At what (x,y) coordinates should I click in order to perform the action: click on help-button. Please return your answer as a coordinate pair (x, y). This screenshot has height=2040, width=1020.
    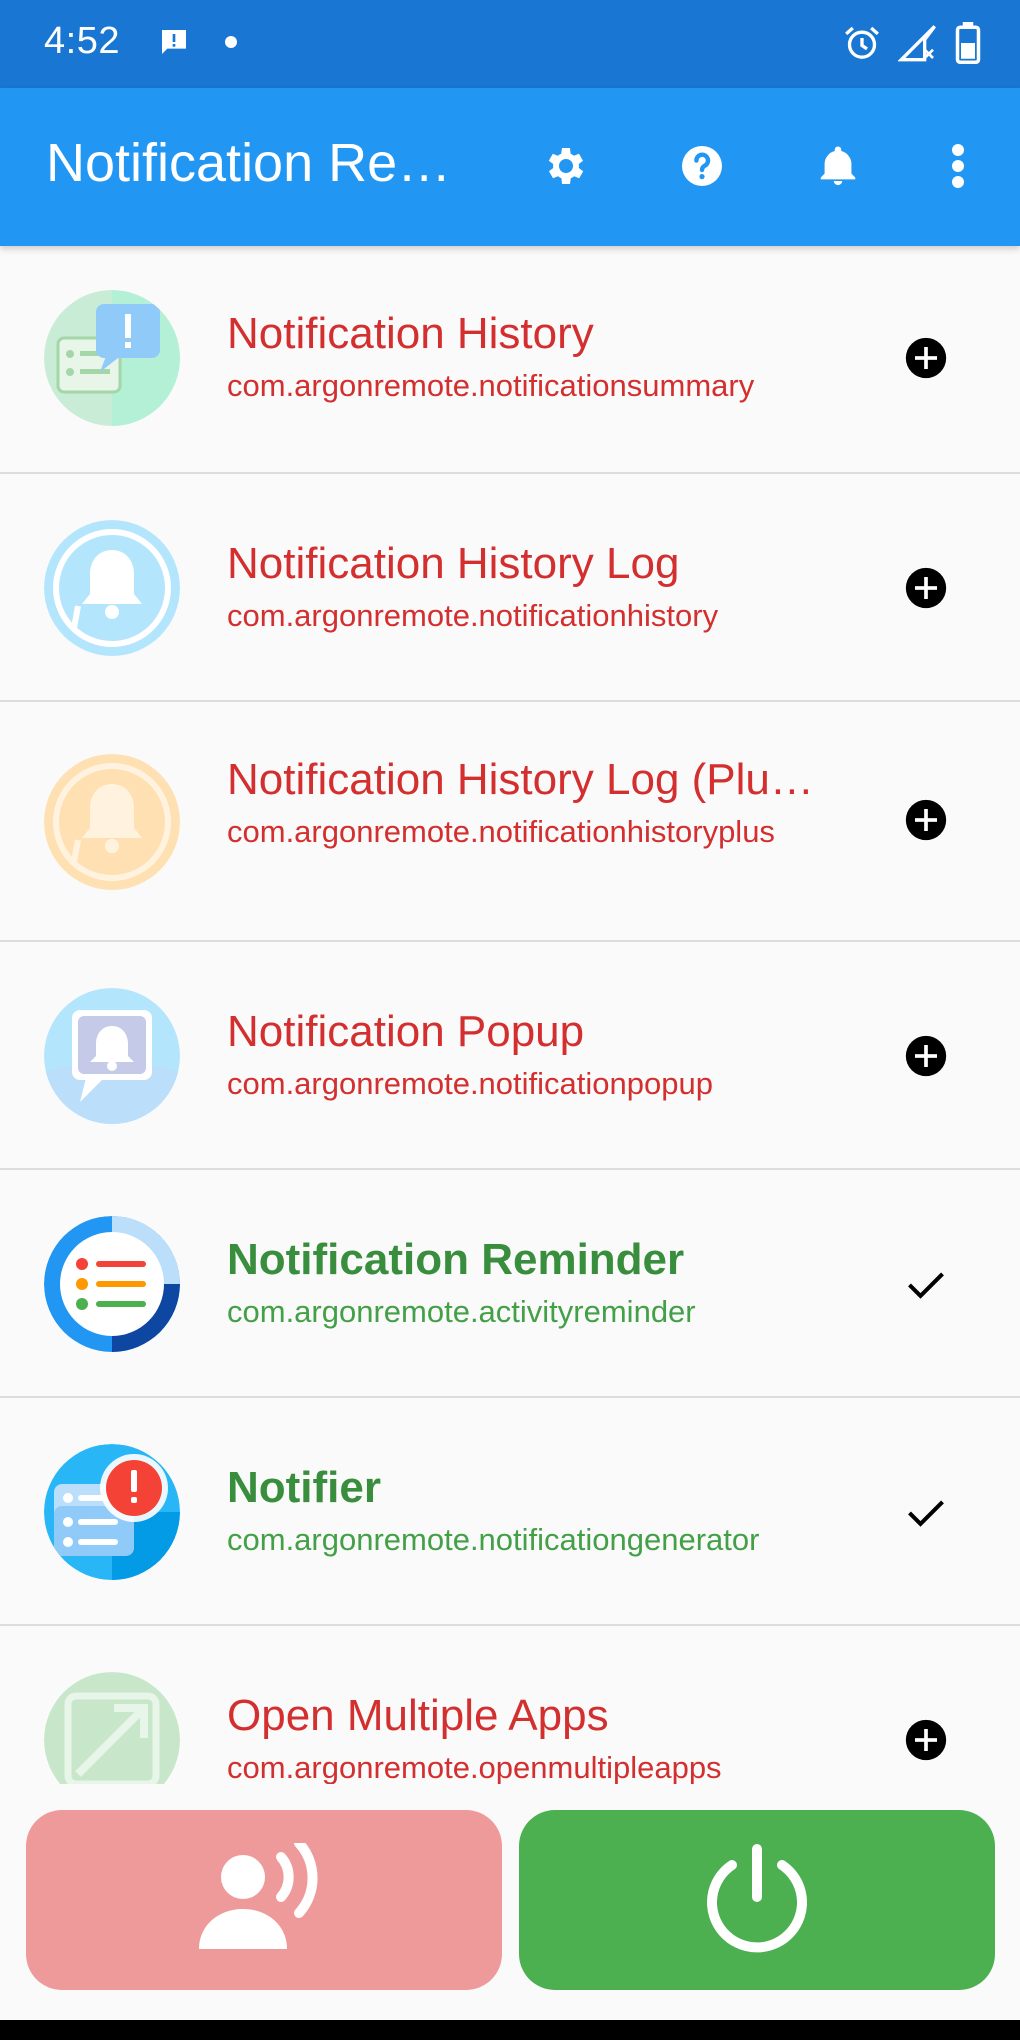
    Looking at the image, I should click on (702, 168).